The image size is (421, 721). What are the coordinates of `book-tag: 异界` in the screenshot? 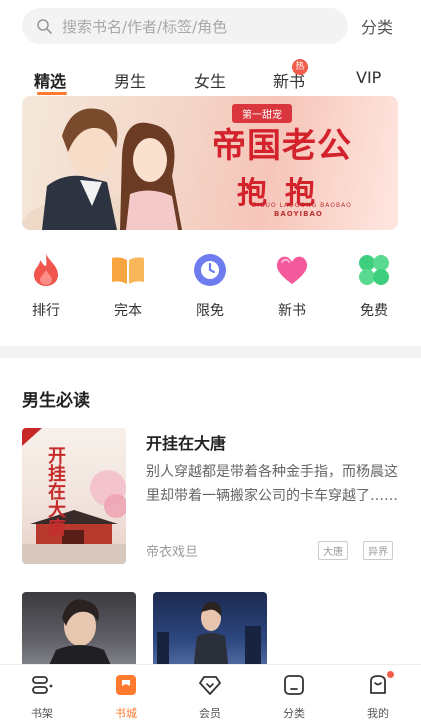 It's located at (378, 550).